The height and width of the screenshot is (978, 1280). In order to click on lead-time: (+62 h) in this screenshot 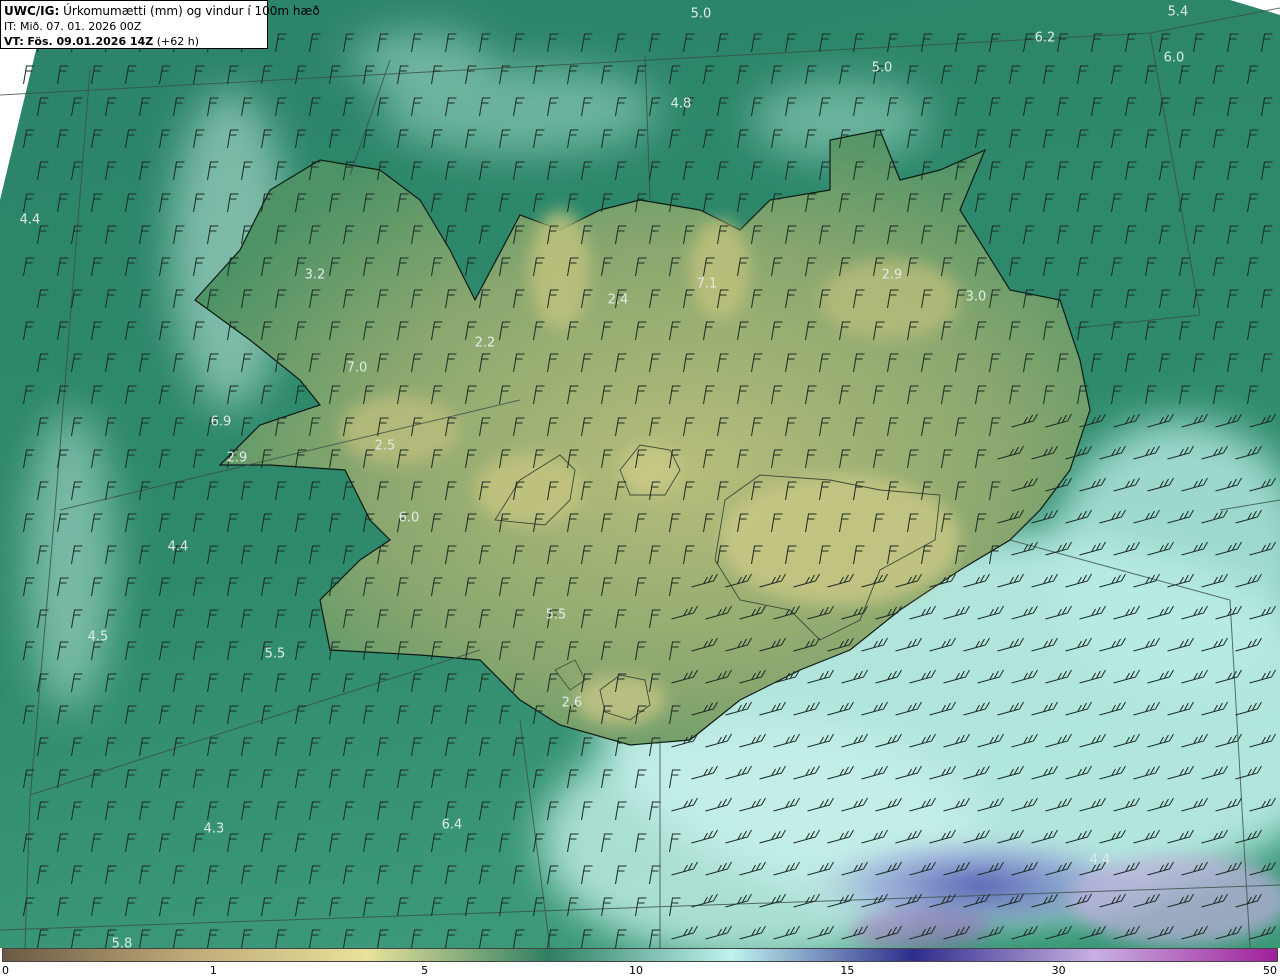, I will do `click(177, 41)`.